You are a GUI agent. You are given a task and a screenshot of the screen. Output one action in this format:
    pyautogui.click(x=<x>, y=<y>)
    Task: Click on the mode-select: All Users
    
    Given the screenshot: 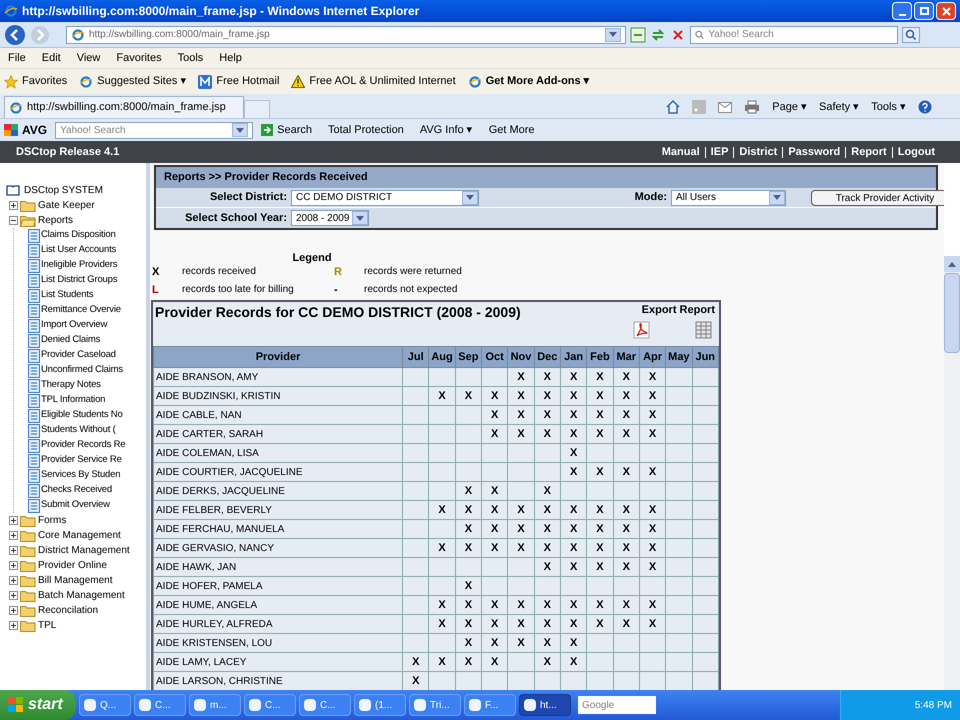 What is the action you would take?
    pyautogui.click(x=728, y=198)
    